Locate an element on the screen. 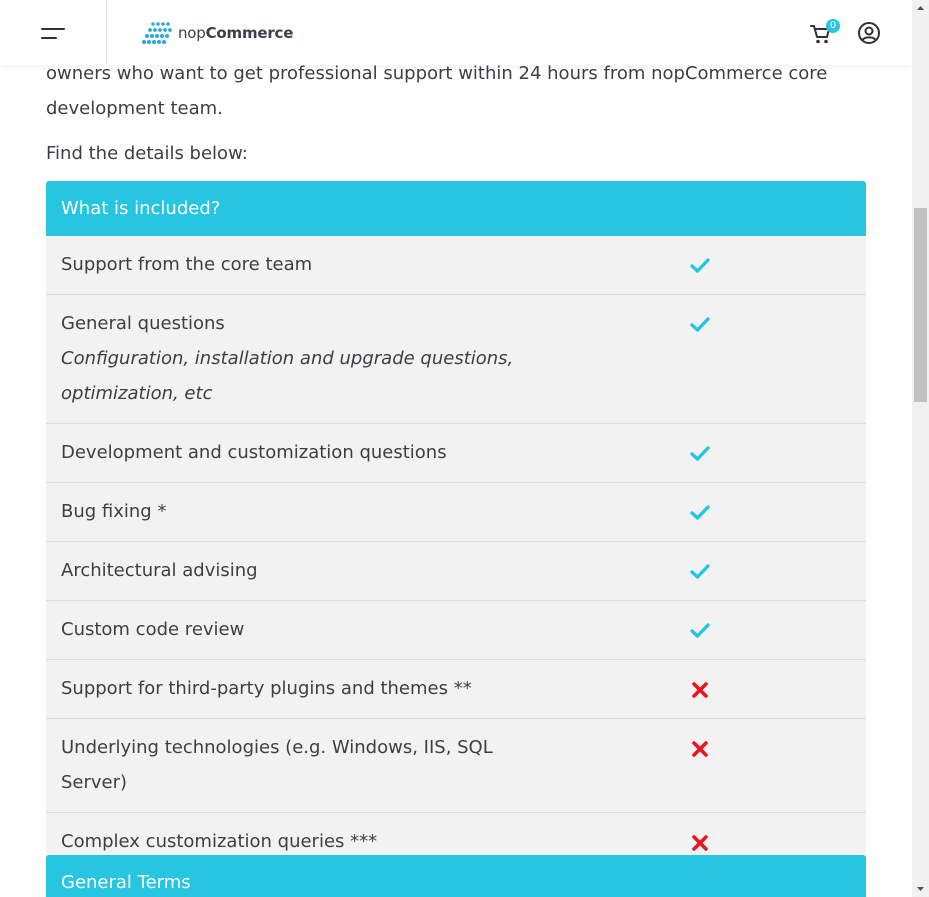 The width and height of the screenshot is (929, 897). table-row: Support from the core team is located at coordinates (456, 265).